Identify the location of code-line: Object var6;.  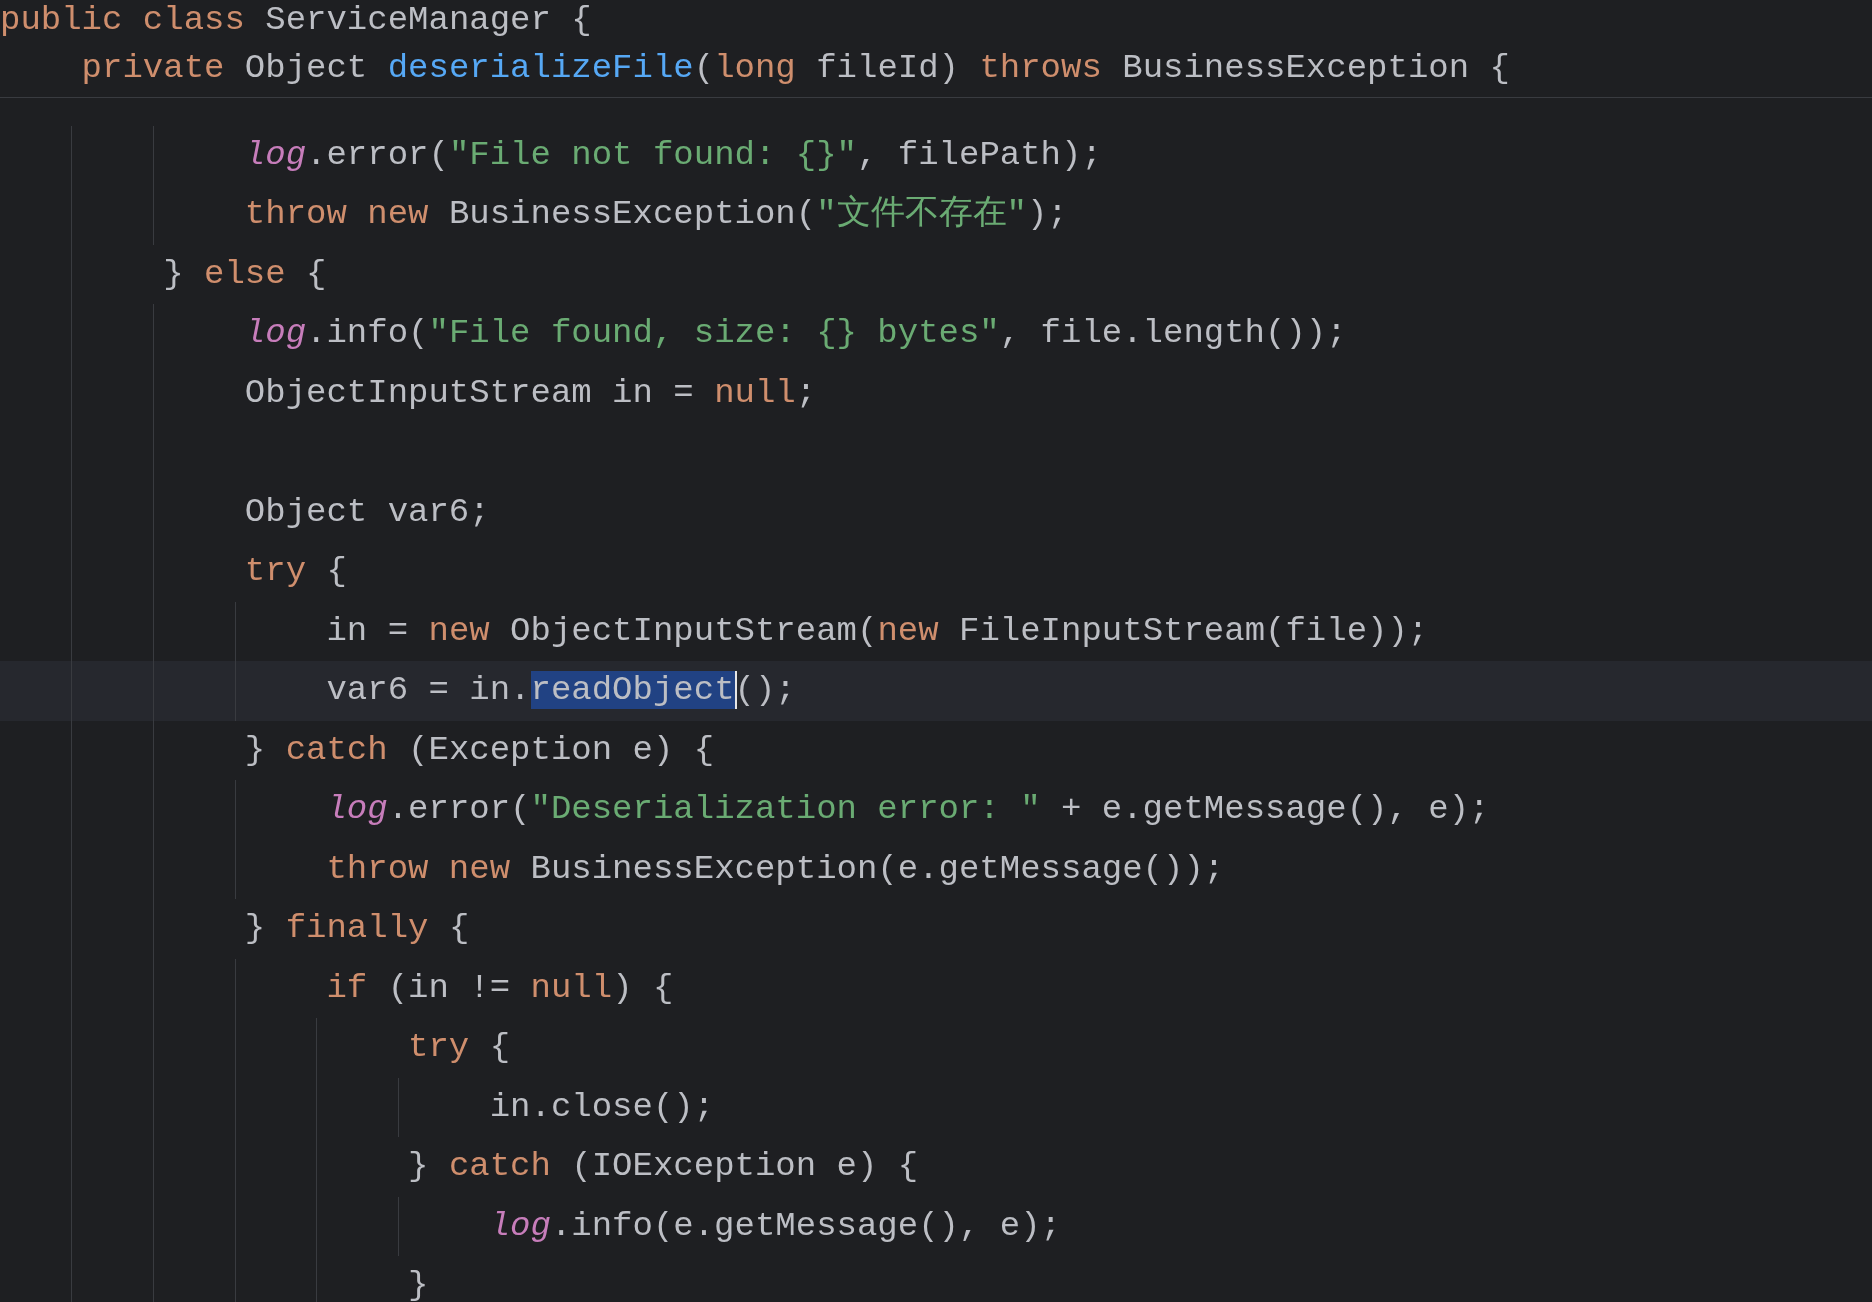
(366, 511).